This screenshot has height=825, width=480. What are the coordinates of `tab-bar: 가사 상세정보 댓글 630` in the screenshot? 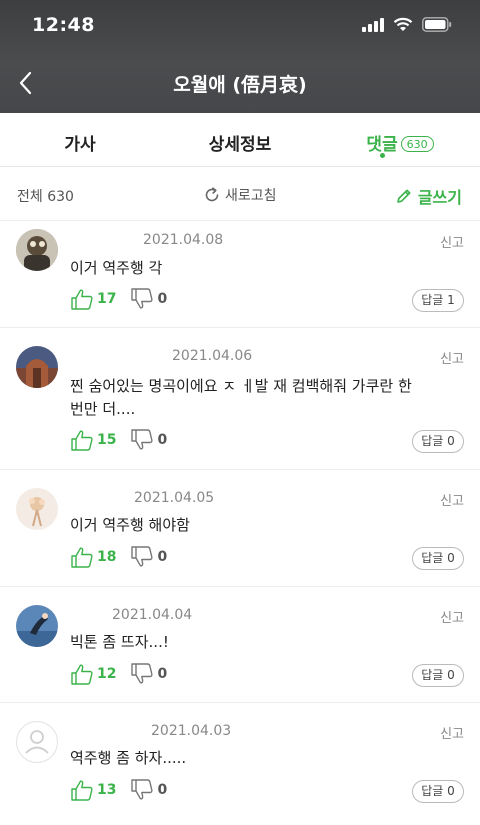 It's located at (240, 140).